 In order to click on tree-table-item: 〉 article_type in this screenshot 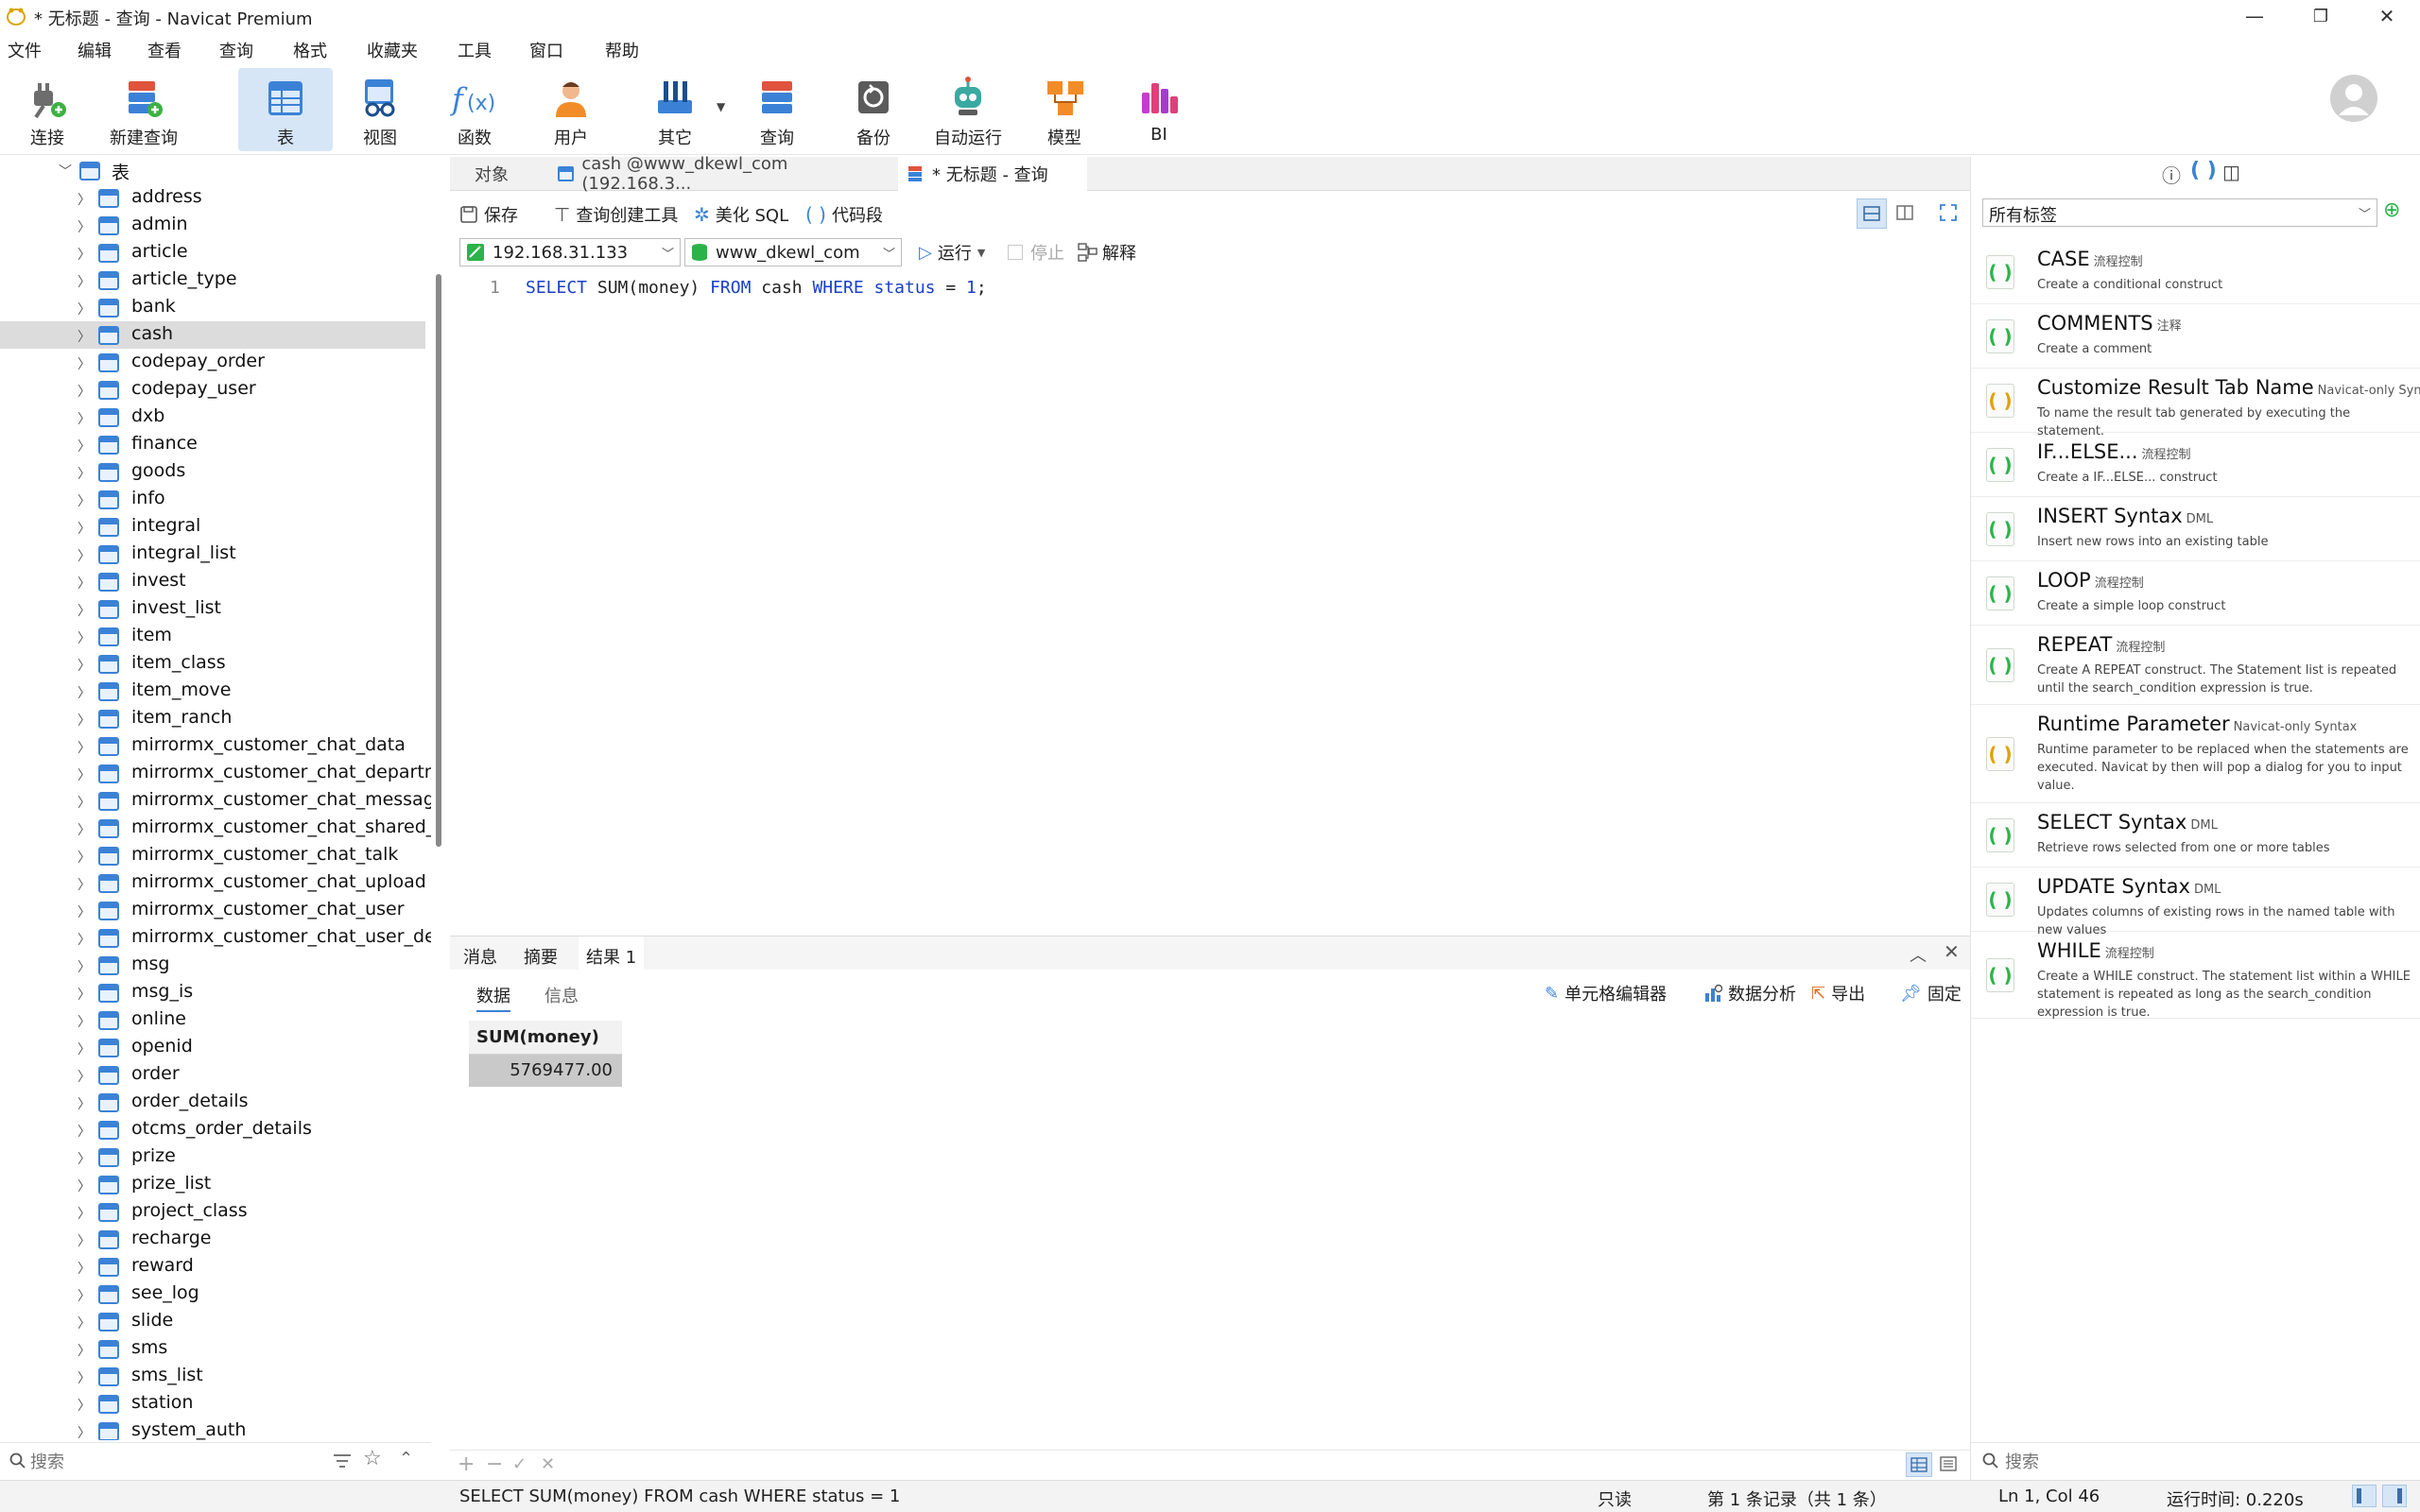, I will do `click(212, 280)`.